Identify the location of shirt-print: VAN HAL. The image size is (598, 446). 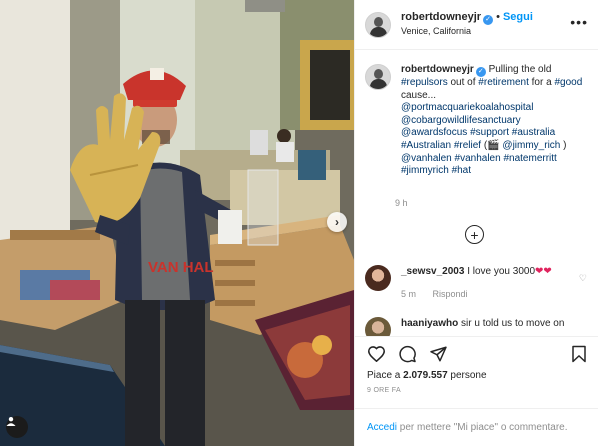
(181, 267).